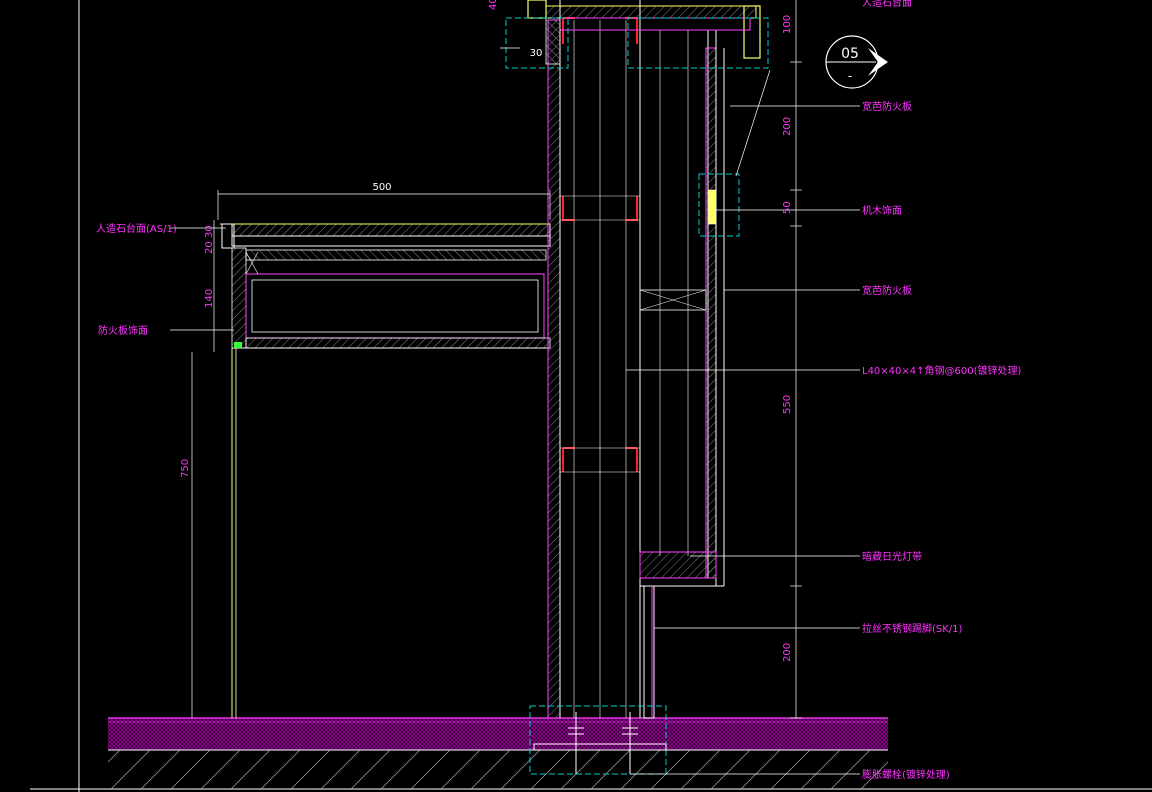  I want to click on dim-30-top: 30, so click(536, 53).